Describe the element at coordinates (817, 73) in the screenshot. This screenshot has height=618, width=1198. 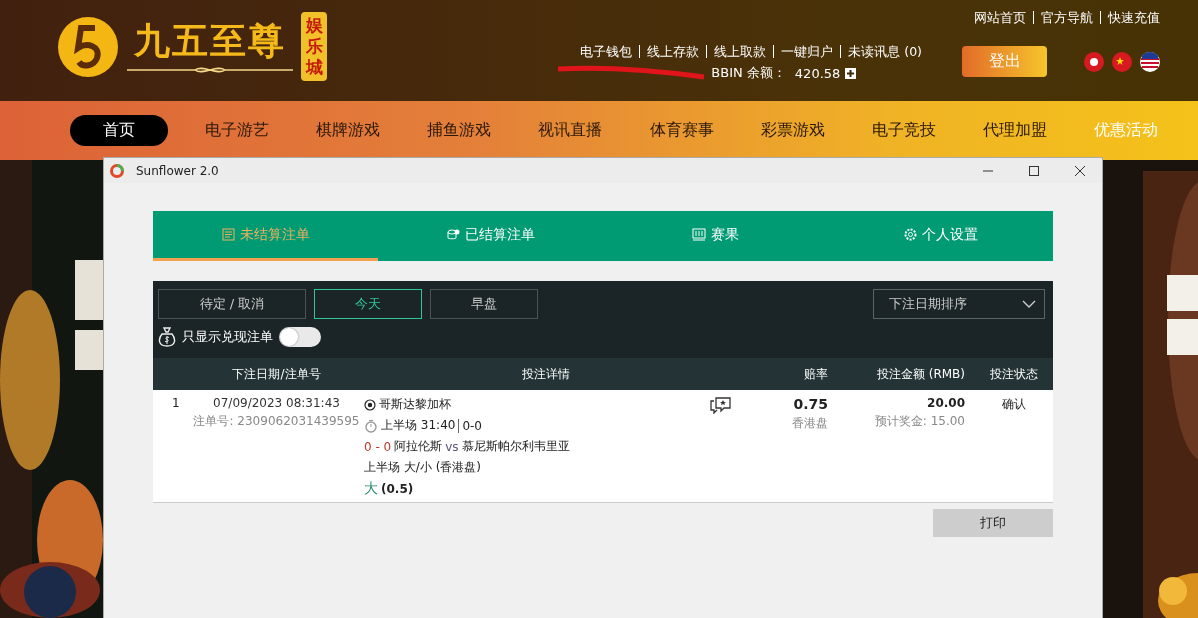
I see `balance-value: 420.58` at that location.